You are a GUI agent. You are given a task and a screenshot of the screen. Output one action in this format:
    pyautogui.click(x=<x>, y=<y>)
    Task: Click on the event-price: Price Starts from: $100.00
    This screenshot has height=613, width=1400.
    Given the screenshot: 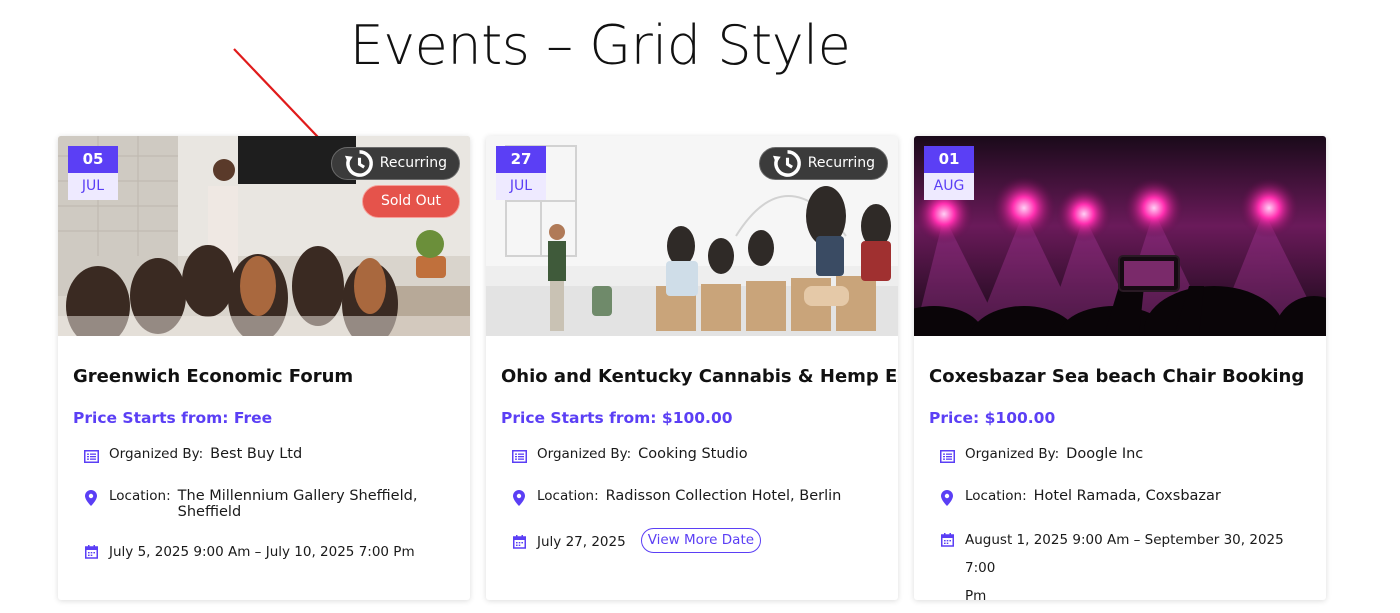 What is the action you would take?
    pyautogui.click(x=692, y=420)
    